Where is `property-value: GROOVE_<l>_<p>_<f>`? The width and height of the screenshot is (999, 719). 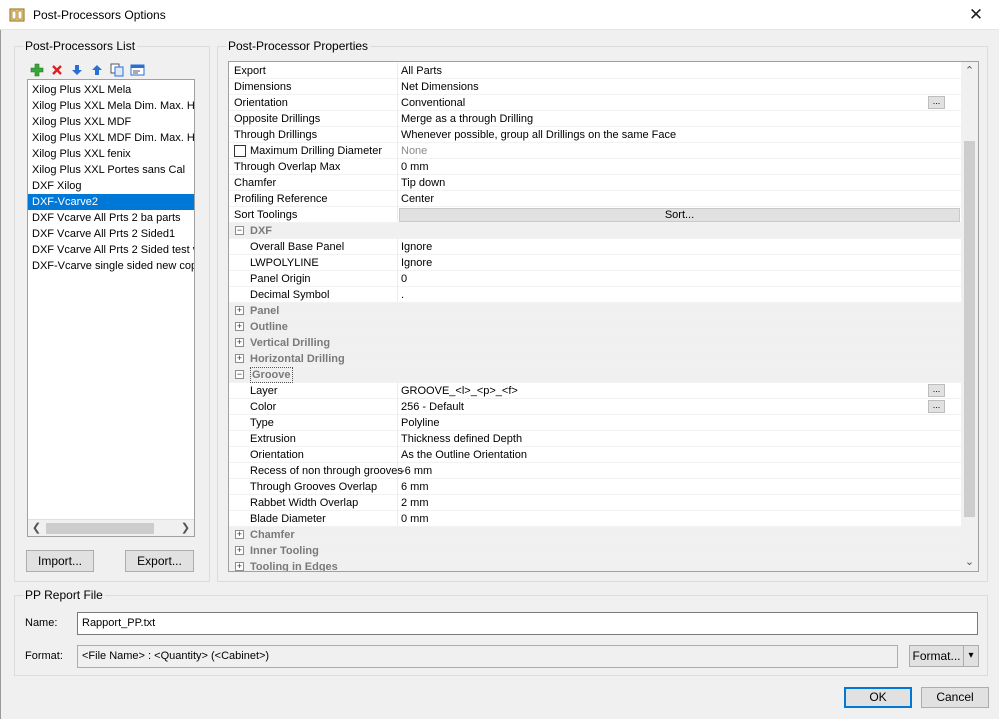
property-value: GROOVE_<l>_<p>_<f> is located at coordinates (459, 391).